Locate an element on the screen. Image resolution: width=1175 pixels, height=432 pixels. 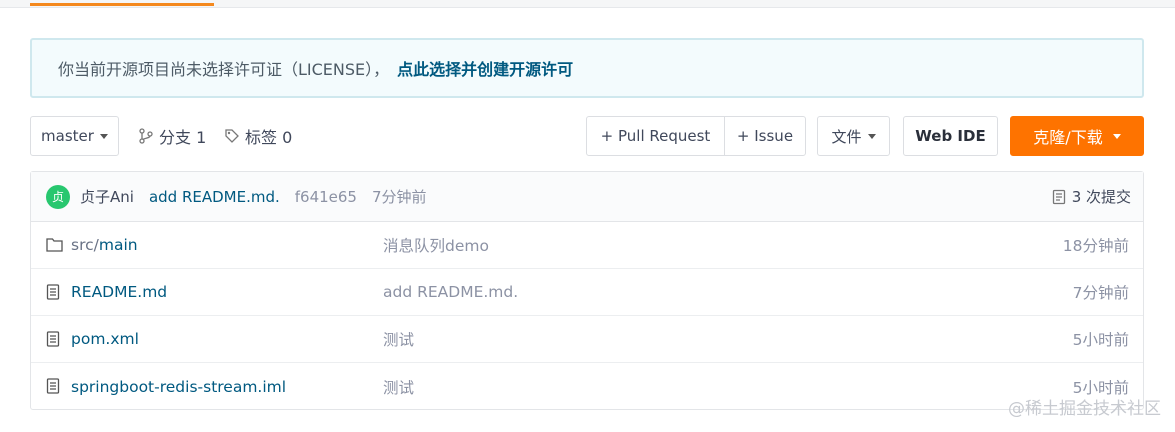
pr-issue-group: + Pull Request + Issue is located at coordinates (696, 136).